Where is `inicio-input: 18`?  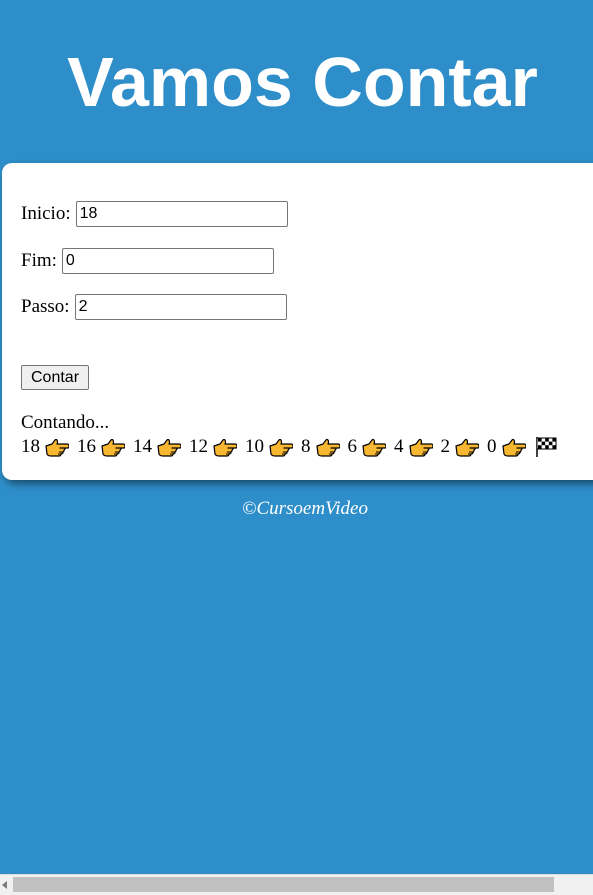
inicio-input: 18 is located at coordinates (181, 214).